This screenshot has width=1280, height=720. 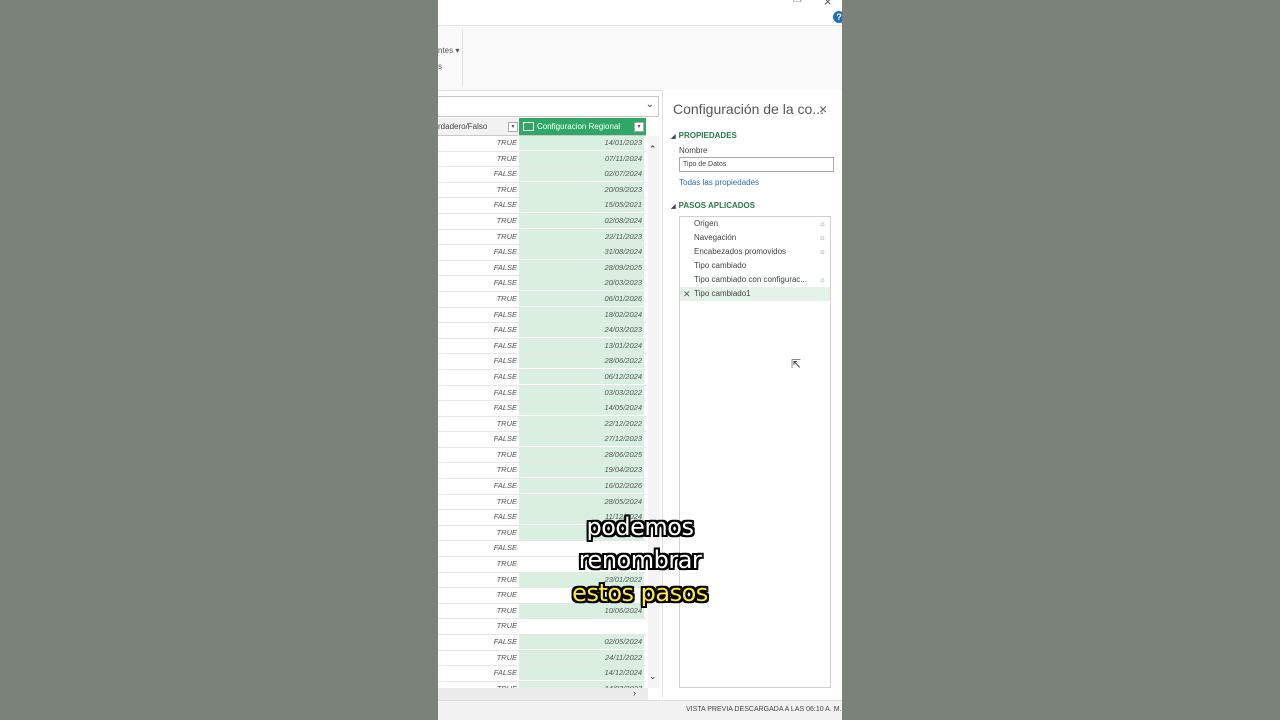 What do you see at coordinates (542, 221) in the screenshot?
I see `table-row: TRUE 02/08/2024` at bounding box center [542, 221].